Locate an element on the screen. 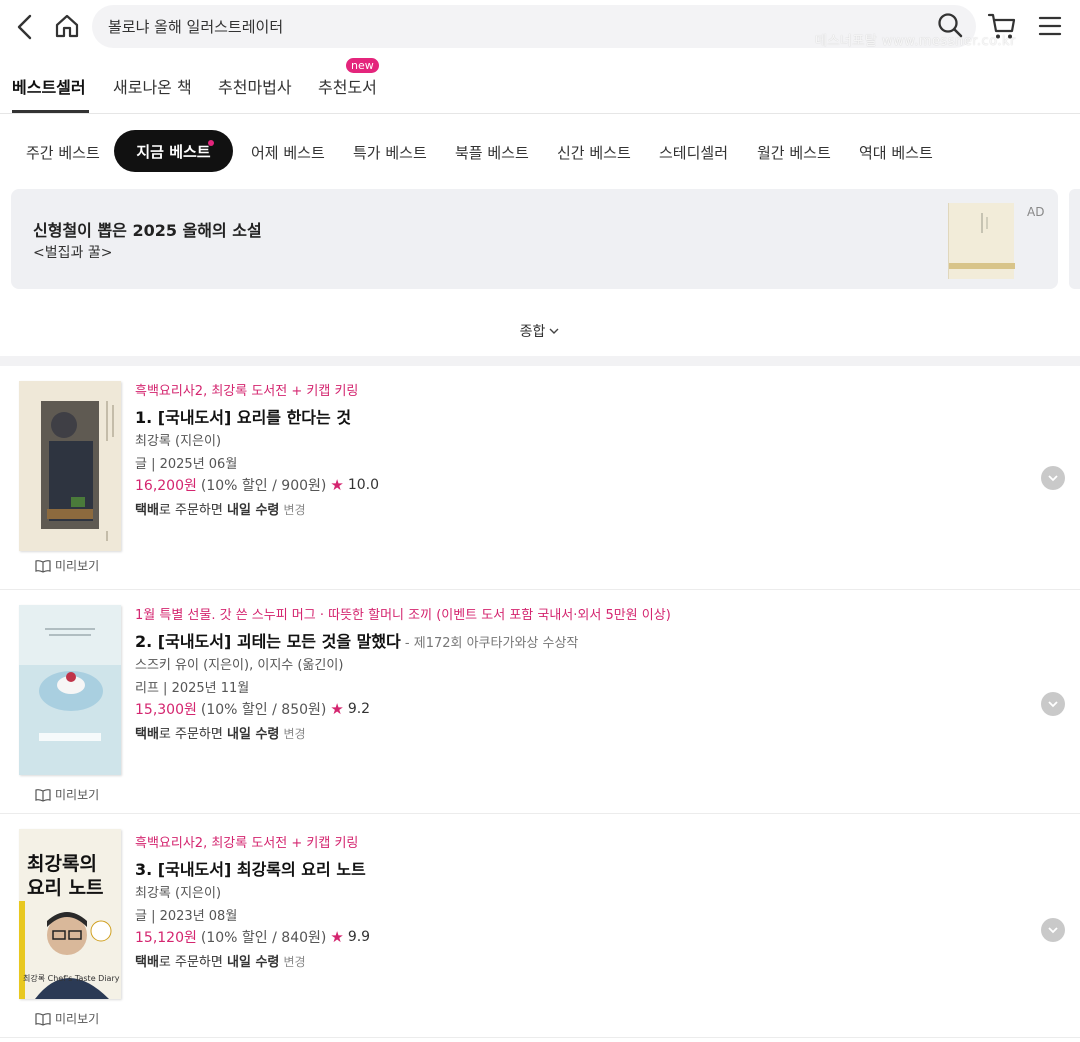  active-tab-indicator is located at coordinates (50, 111).